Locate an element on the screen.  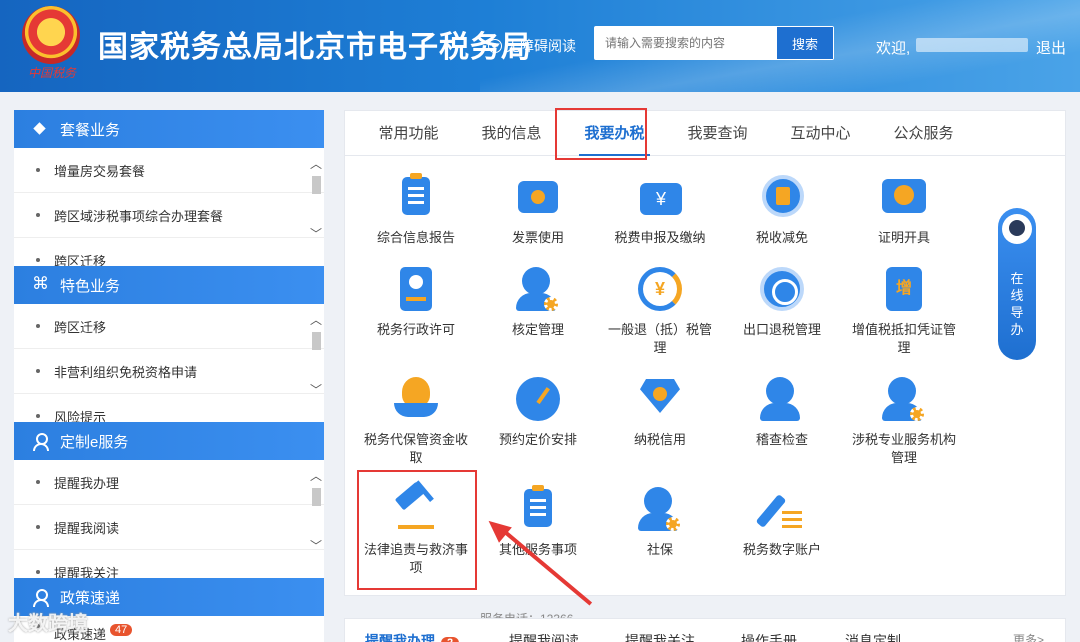
service-item: 增 增值税抵扣凭证管理 is located at coordinates (904, 311).